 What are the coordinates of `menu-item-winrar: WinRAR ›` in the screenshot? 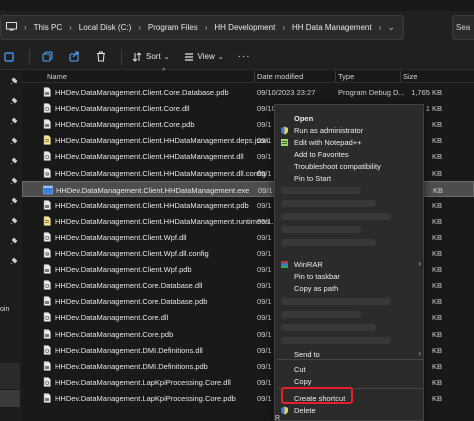 It's located at (350, 264).